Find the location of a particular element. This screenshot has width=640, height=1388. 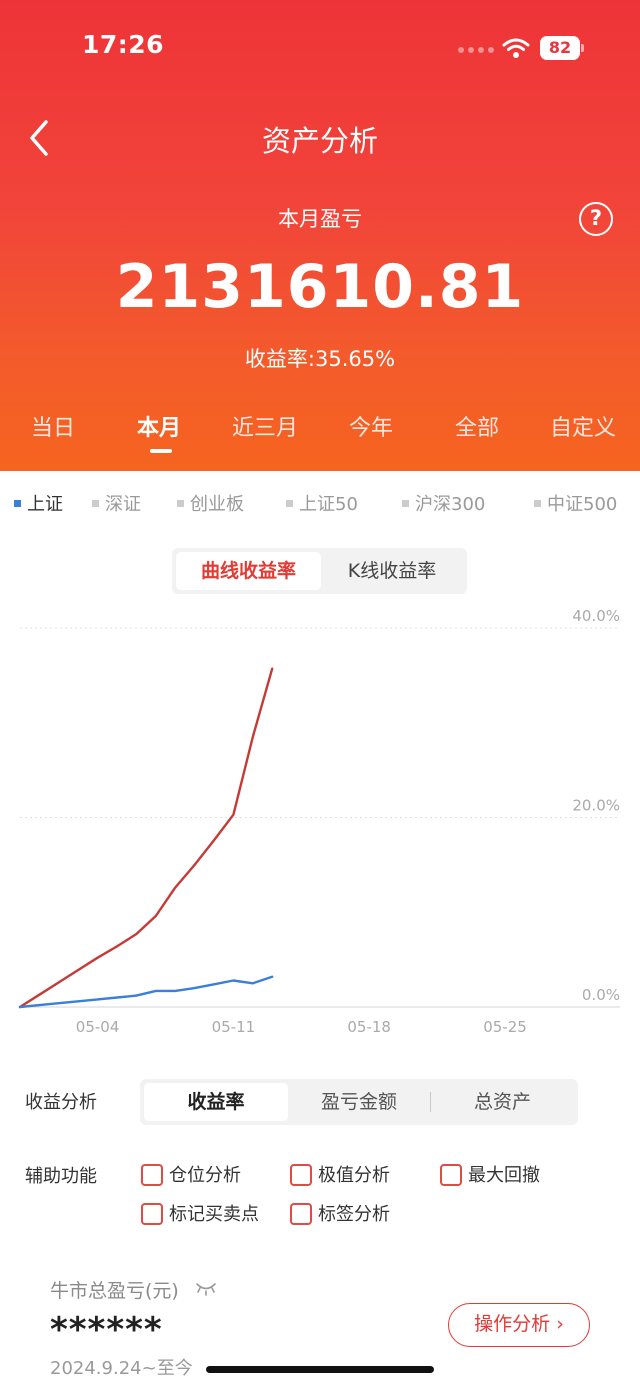

bull-market-date-range: 2024.9.24~至今 is located at coordinates (121, 1368).